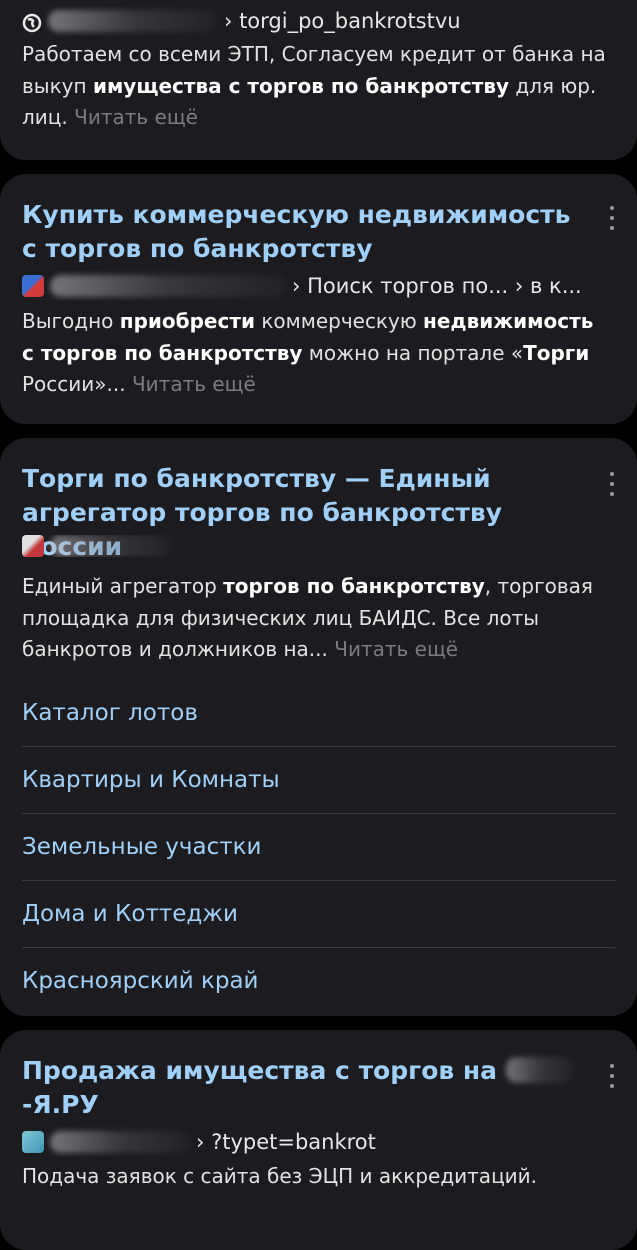  I want to click on blurred-title-part, so click(539, 1070).